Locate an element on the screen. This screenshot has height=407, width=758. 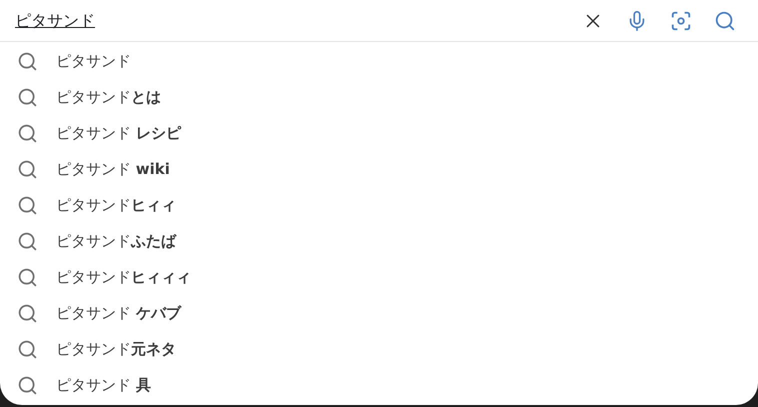
suggestion-text: ピタサンドふたば is located at coordinates (116, 241).